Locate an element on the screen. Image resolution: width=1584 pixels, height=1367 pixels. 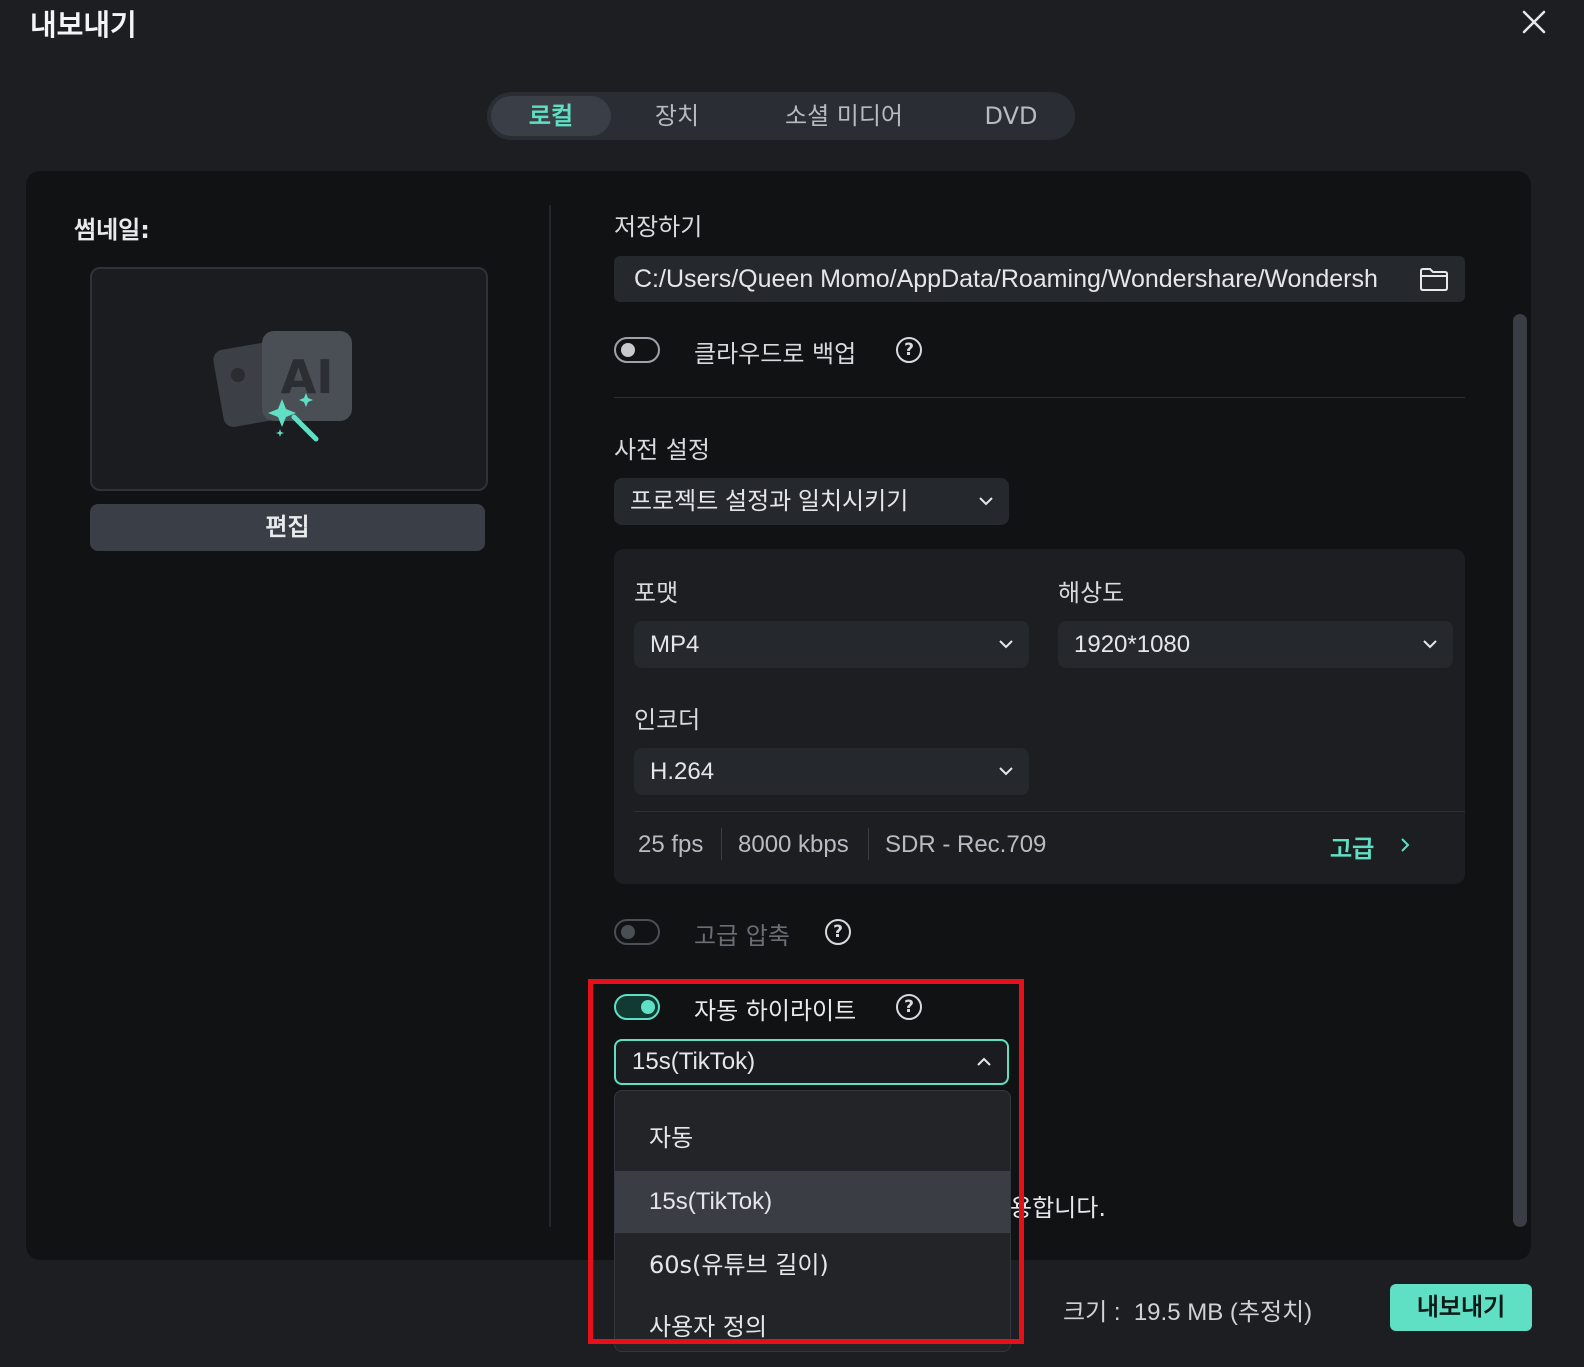
resolution-select: 1920*1080 is located at coordinates (1255, 644).